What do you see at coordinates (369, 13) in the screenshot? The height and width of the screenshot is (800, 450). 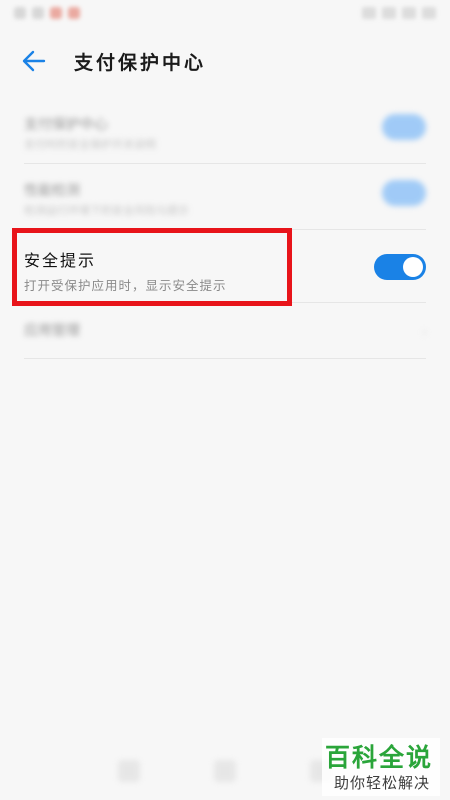 I see `alarm-icon` at bounding box center [369, 13].